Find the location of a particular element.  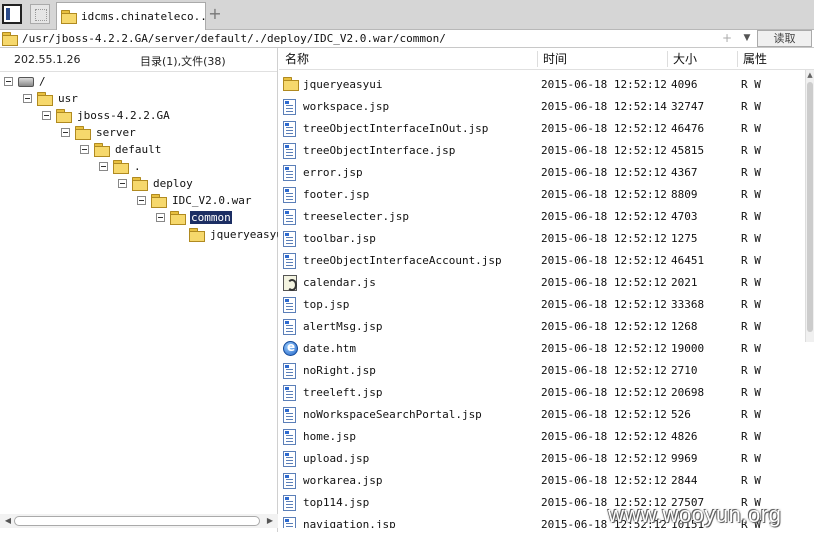

read-button: 读取 is located at coordinates (784, 38).